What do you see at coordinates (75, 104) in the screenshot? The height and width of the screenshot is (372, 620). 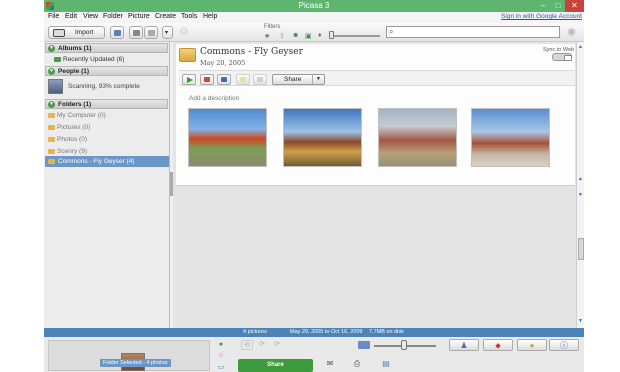 I see `folders-header-label: Folders (1)` at bounding box center [75, 104].